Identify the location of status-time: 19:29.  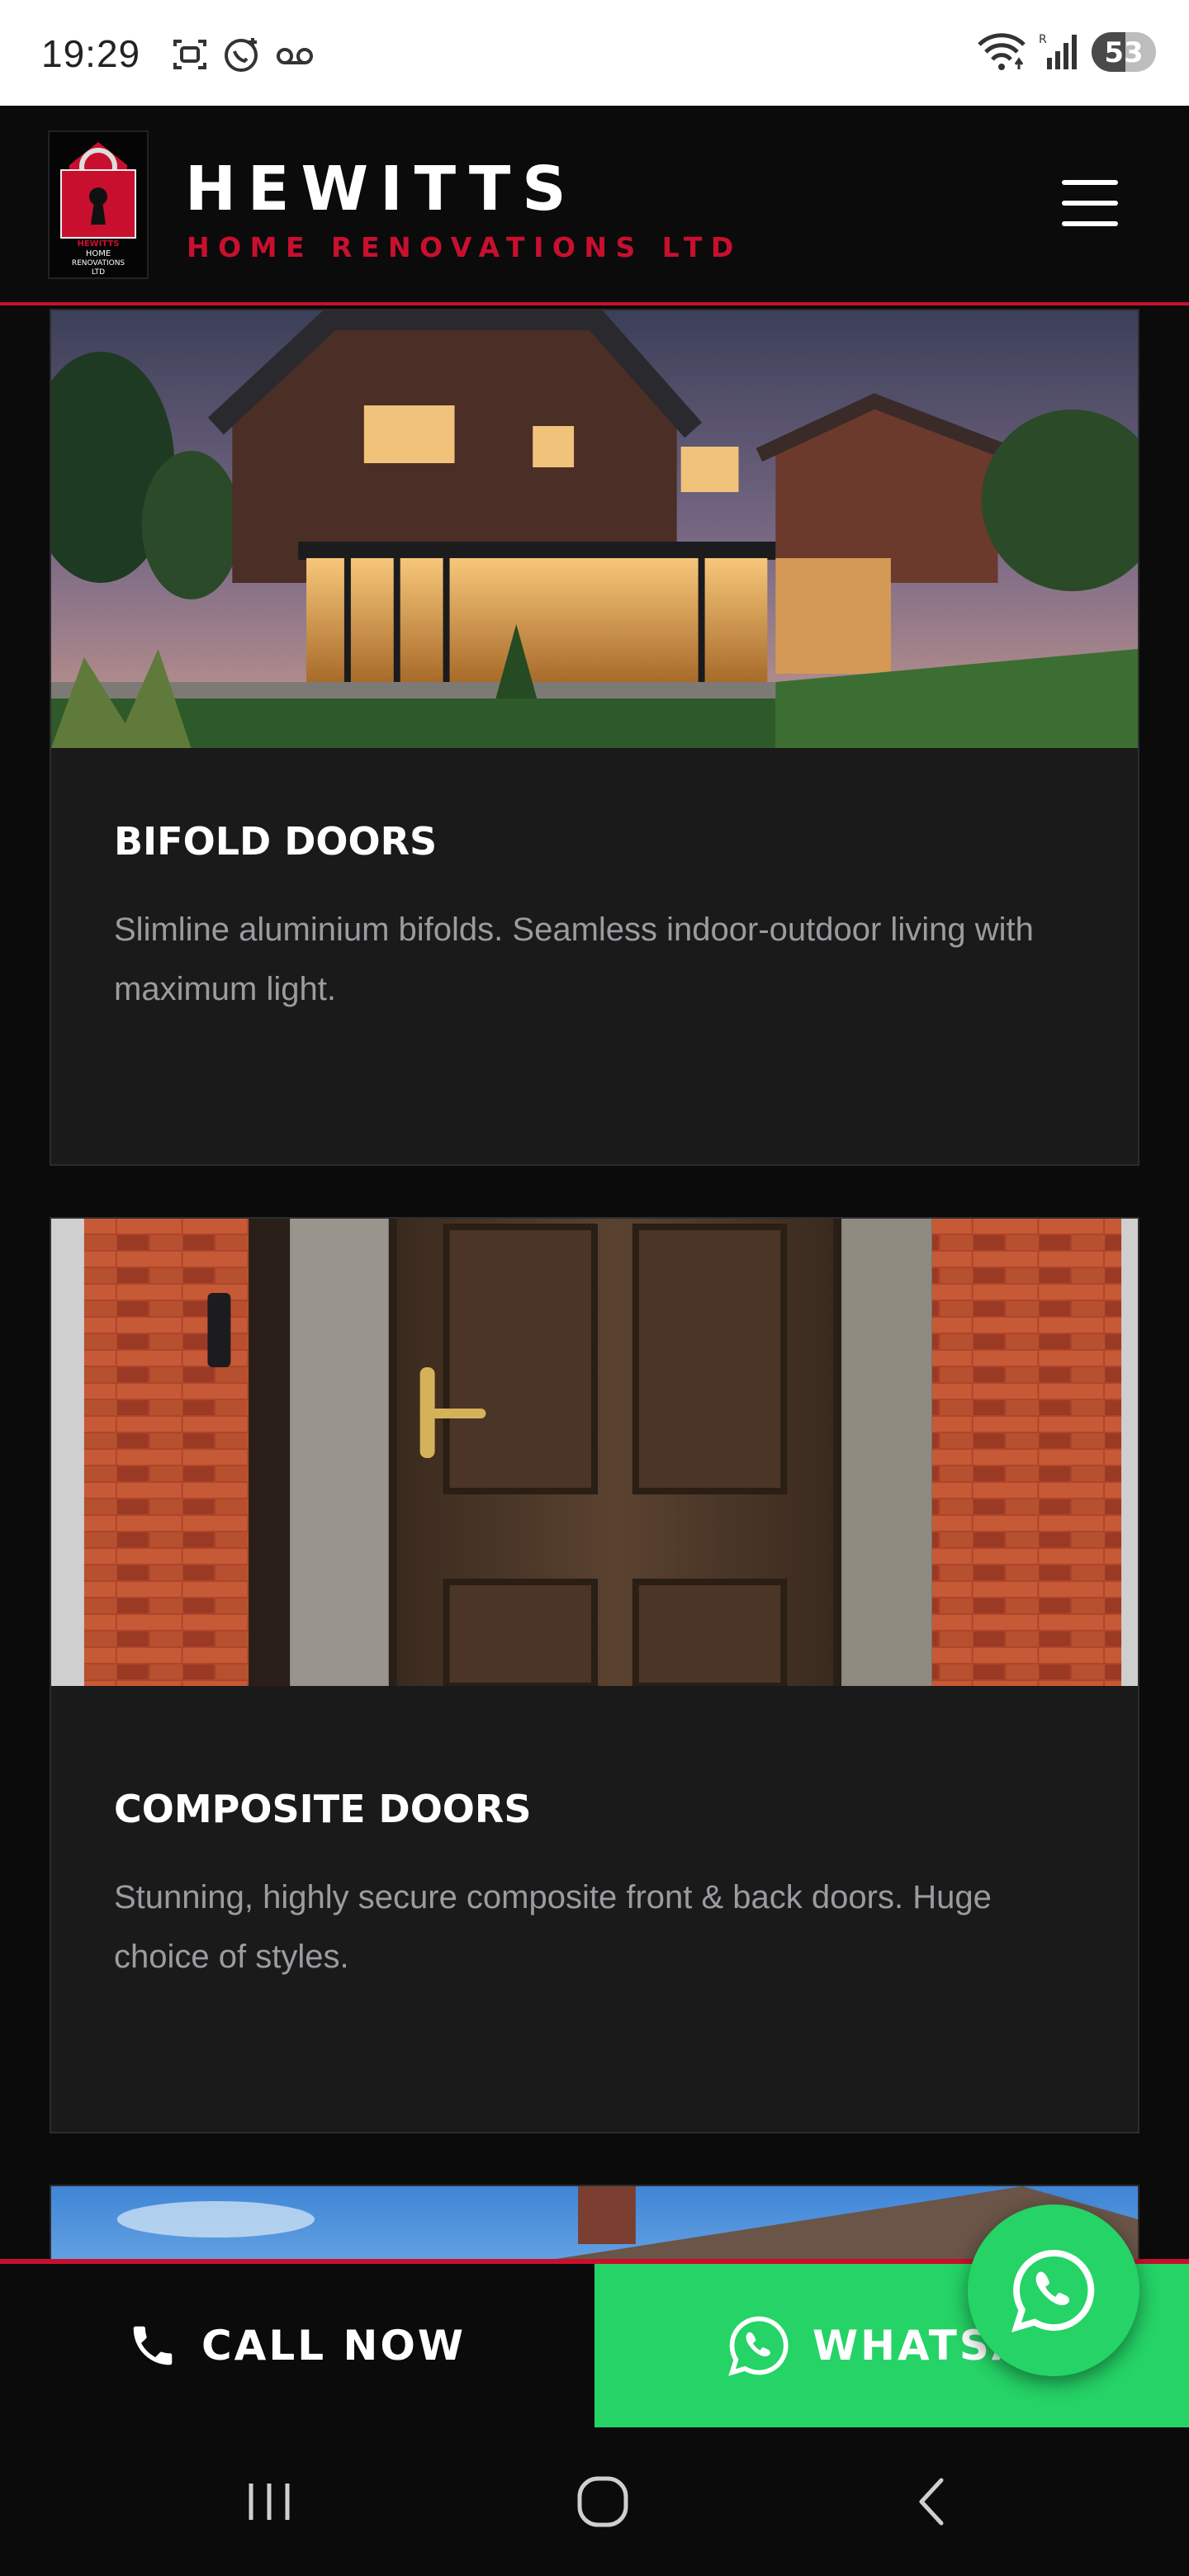
(91, 53).